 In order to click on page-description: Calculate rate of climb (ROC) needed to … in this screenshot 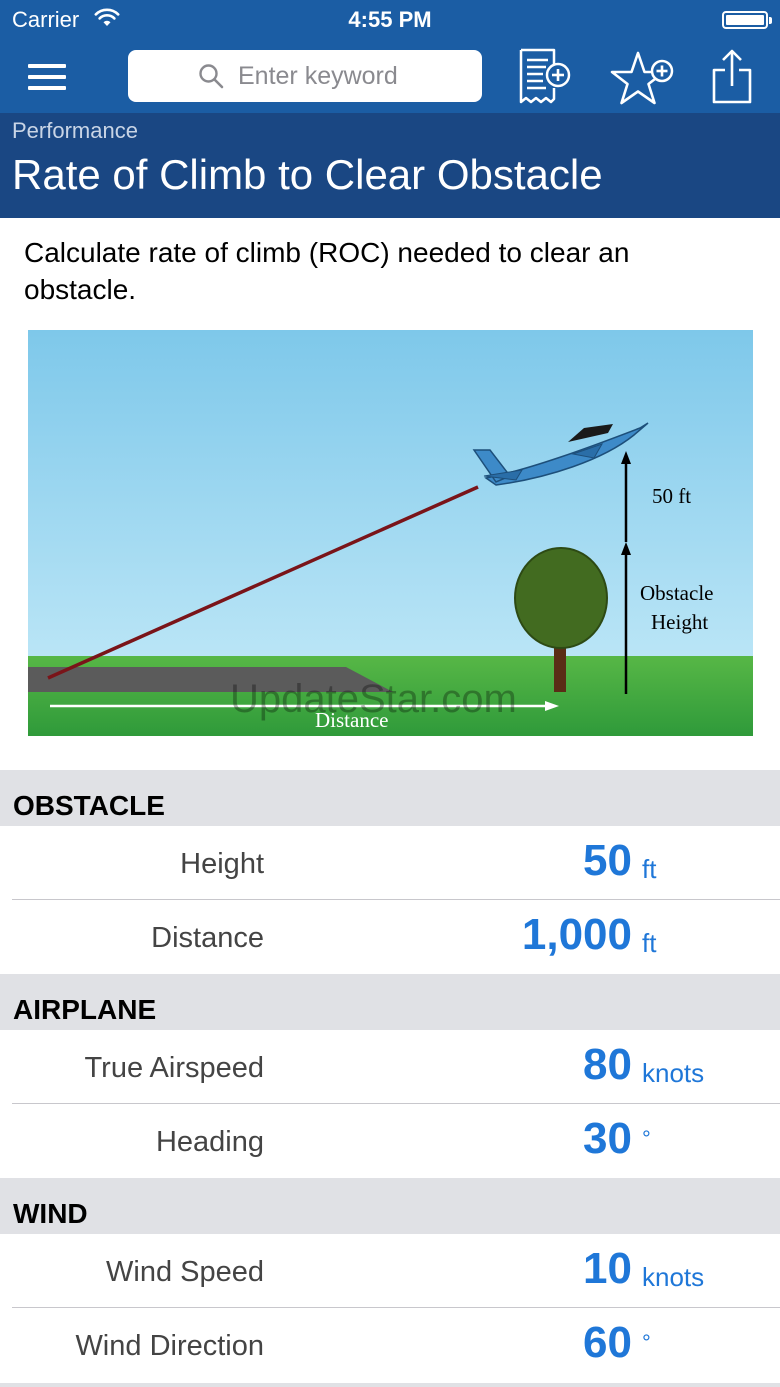, I will do `click(327, 271)`.